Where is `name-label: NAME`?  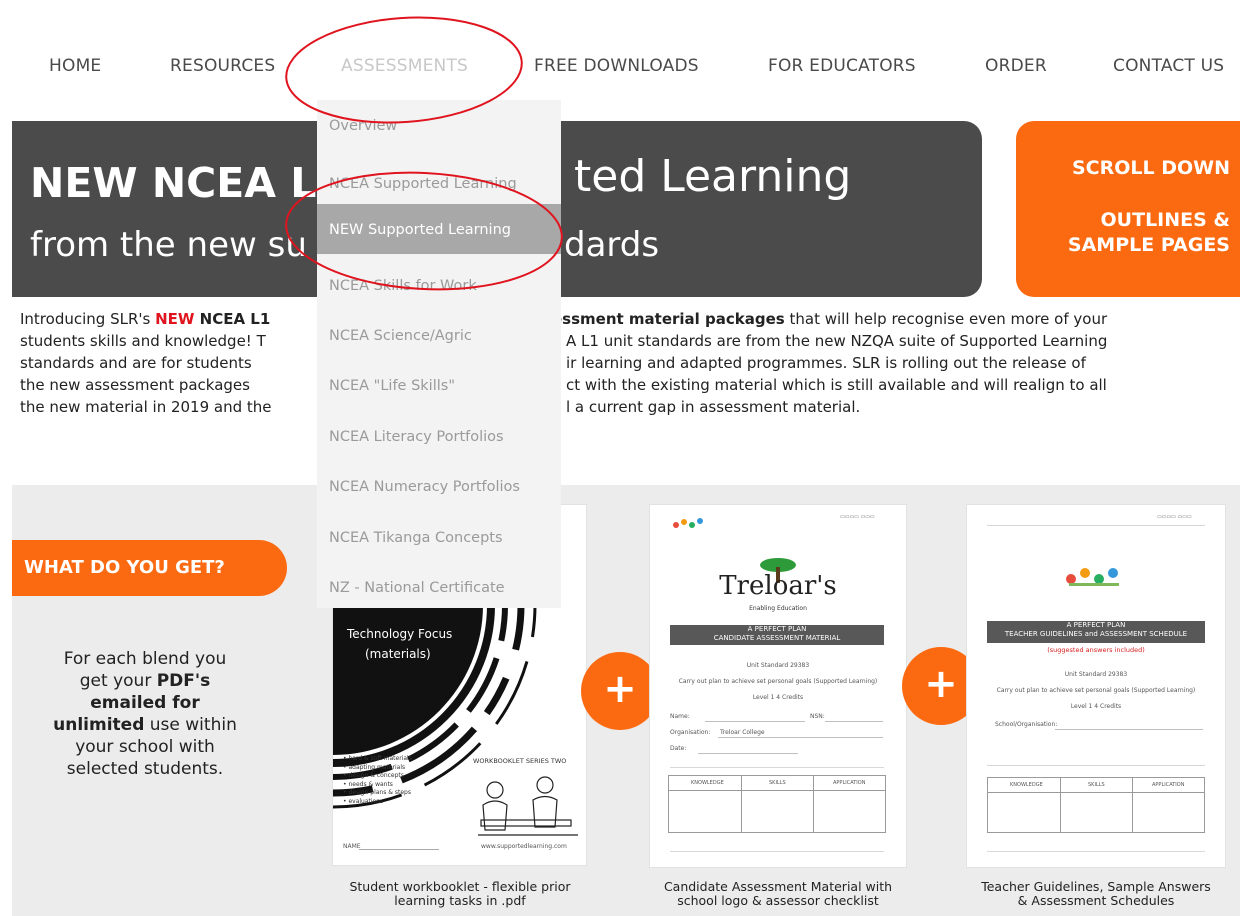
name-label: NAME is located at coordinates (352, 846).